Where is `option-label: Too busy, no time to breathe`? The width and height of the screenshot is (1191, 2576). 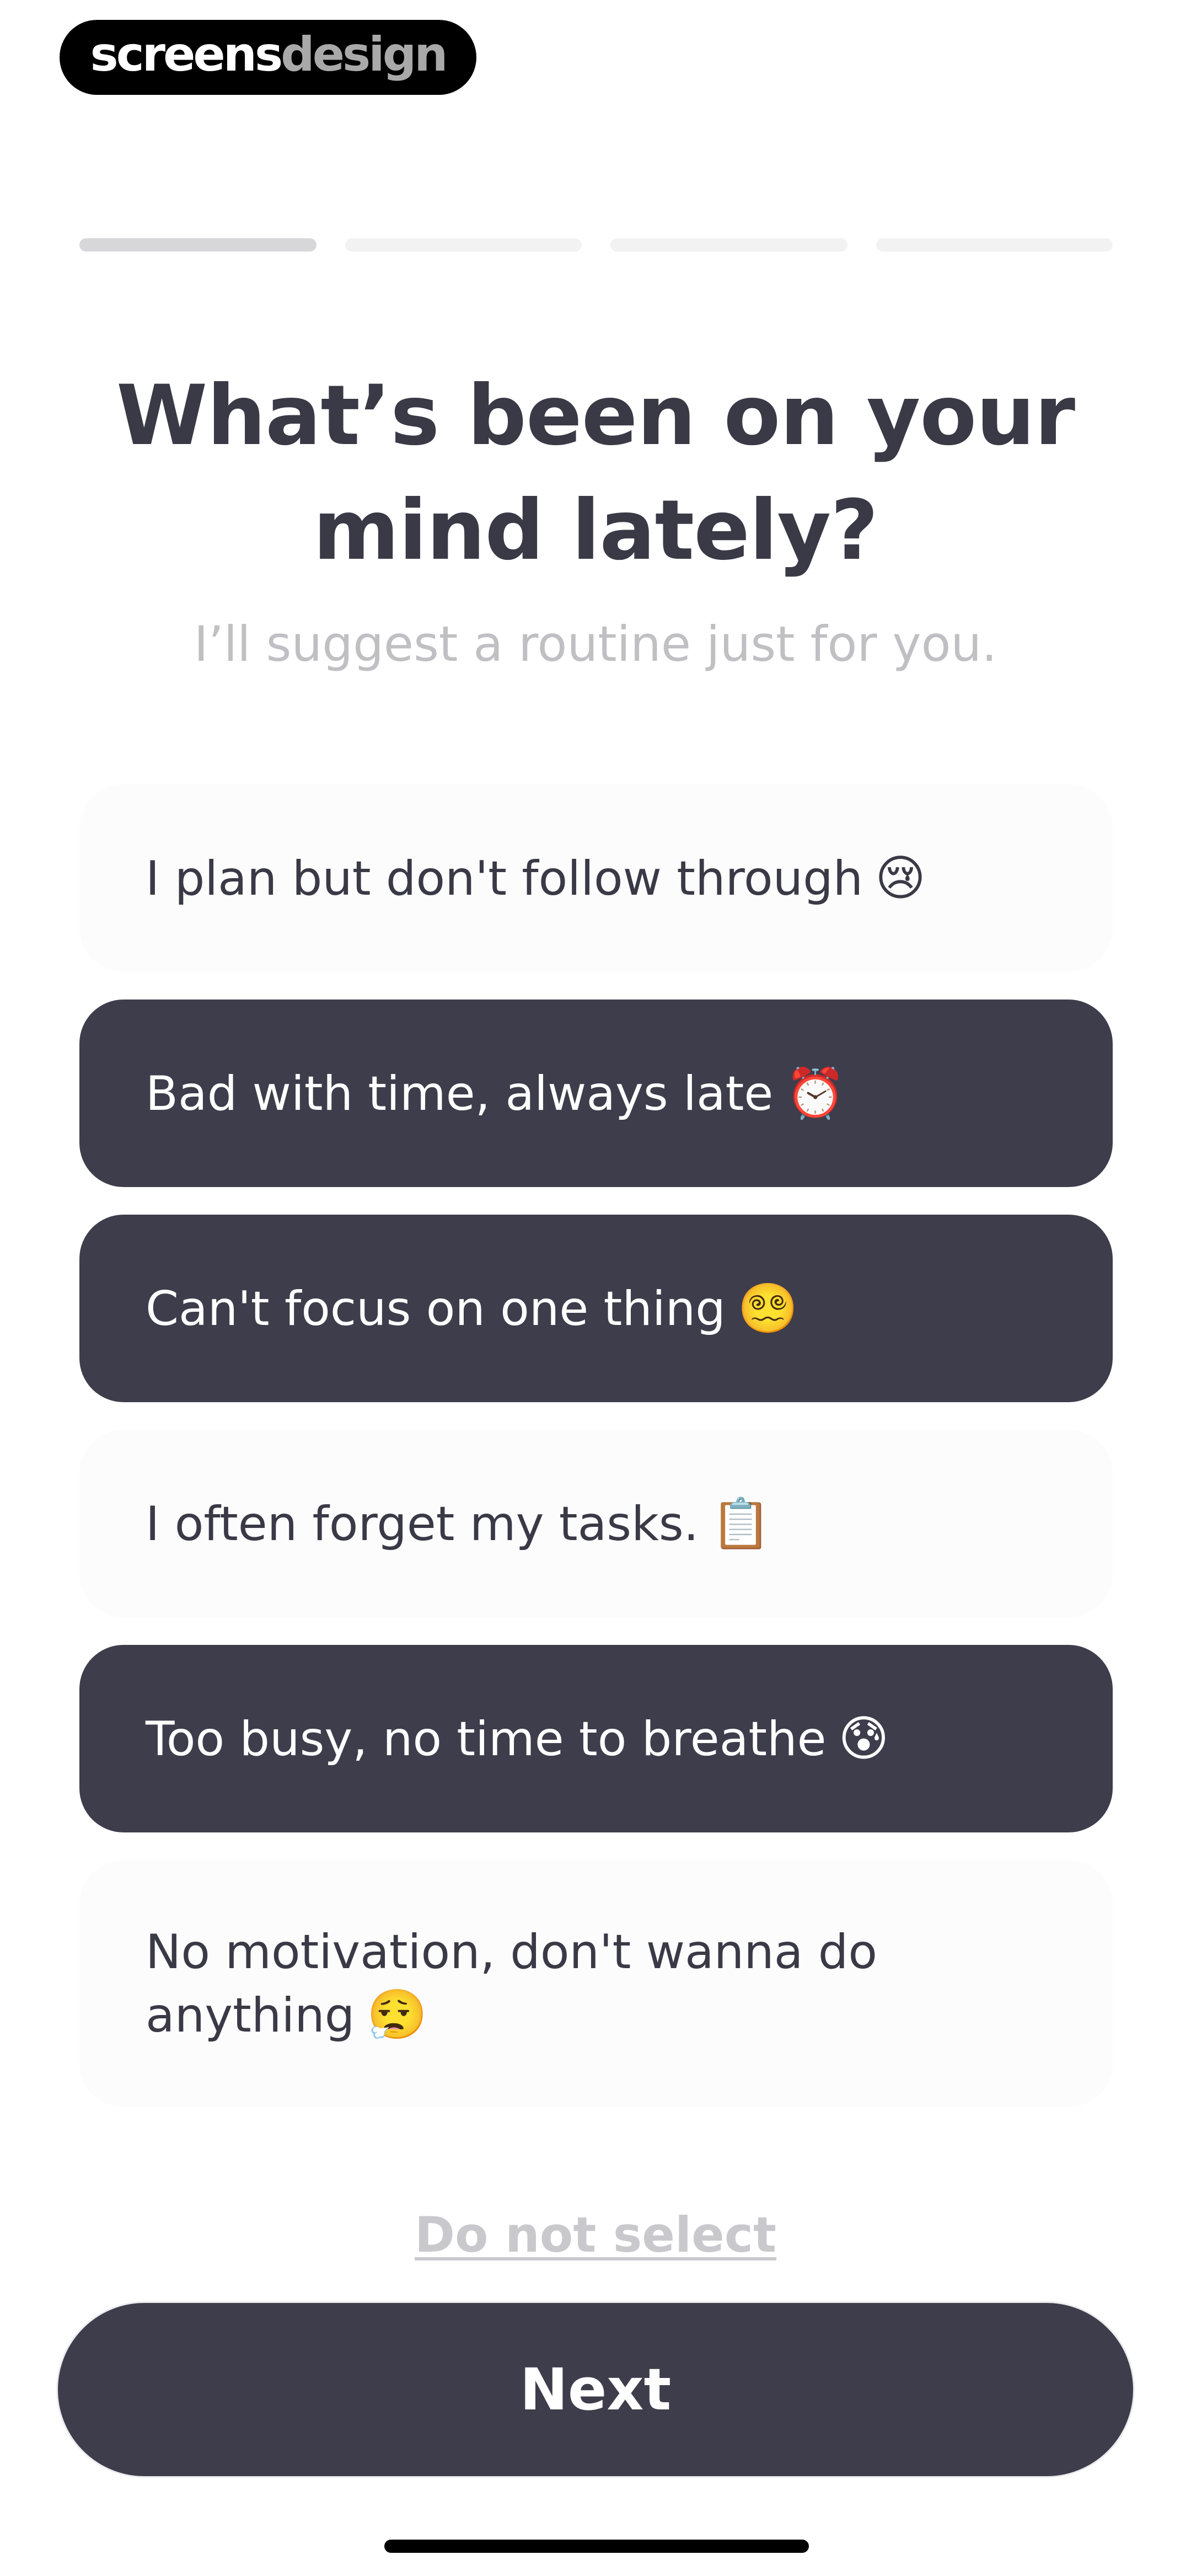 option-label: Too busy, no time to breathe is located at coordinates (486, 1739).